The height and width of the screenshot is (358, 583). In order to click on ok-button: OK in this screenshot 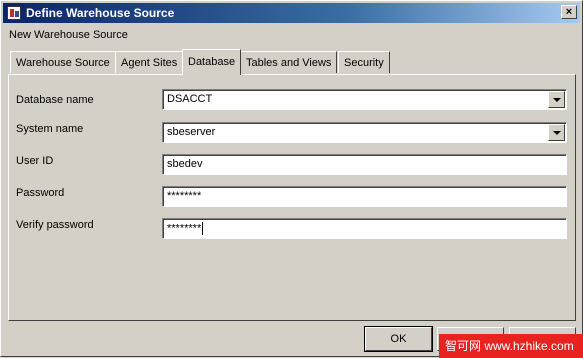, I will do `click(398, 339)`.